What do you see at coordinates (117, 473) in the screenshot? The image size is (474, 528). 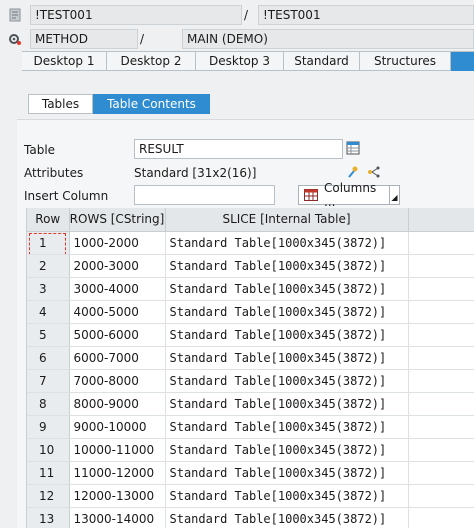 I see `rows-cell: 11000-12000` at bounding box center [117, 473].